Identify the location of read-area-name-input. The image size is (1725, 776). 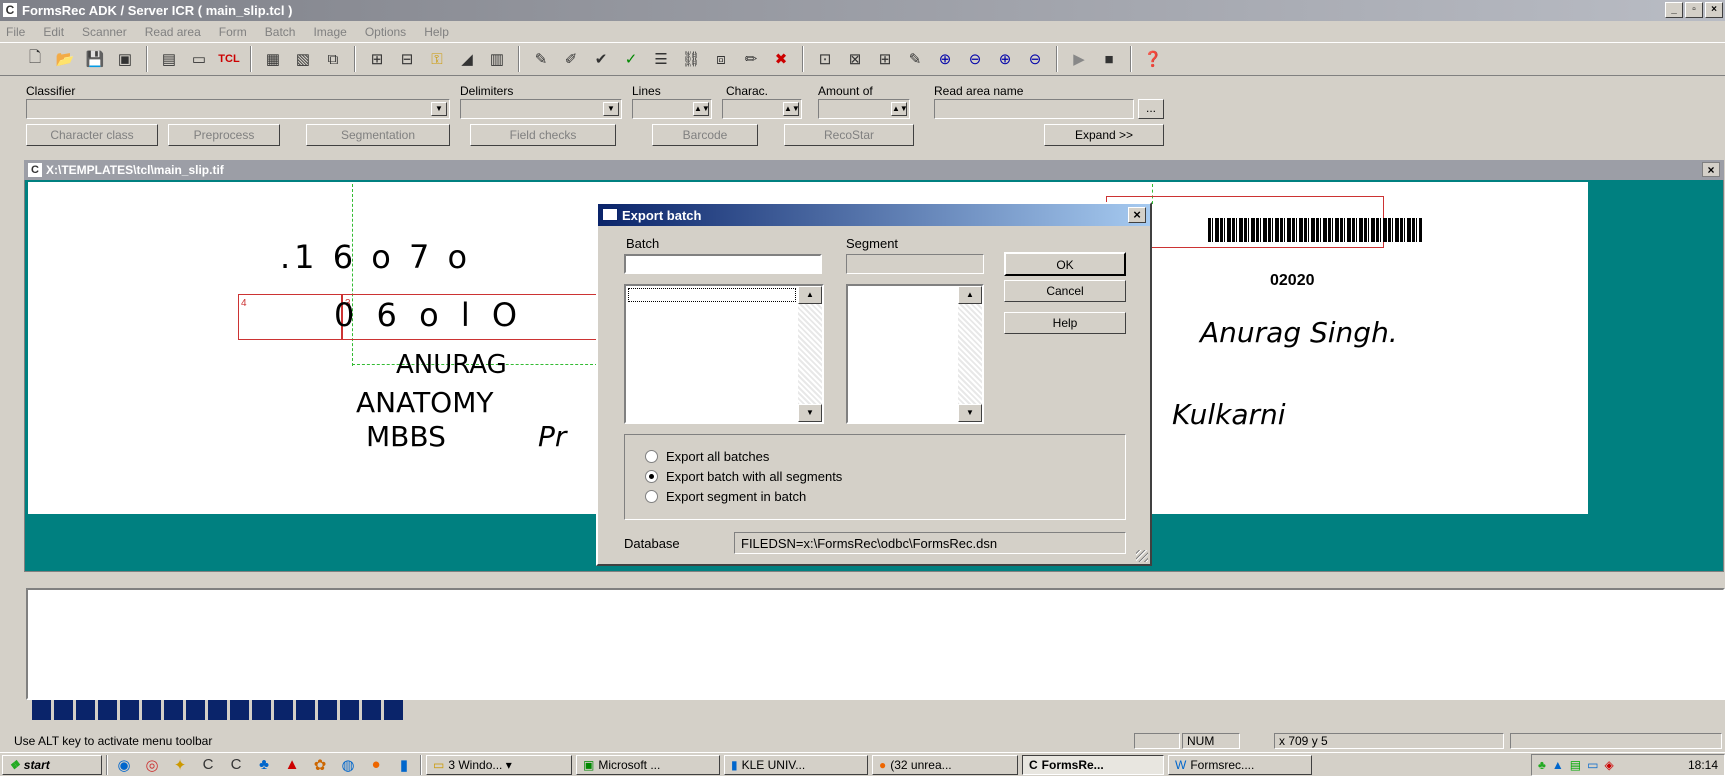
(1034, 109).